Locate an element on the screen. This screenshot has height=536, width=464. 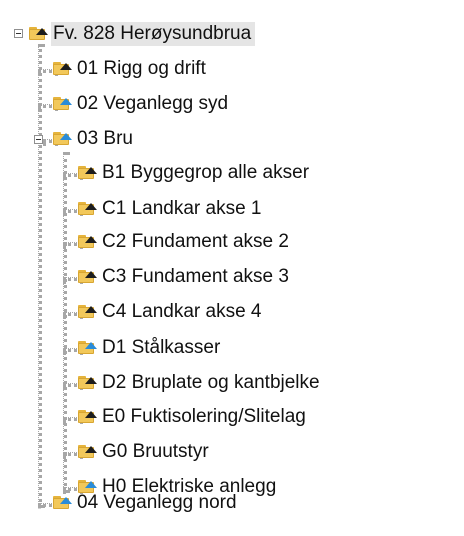
tree-node-label: C3 Fundament akse 3 is located at coordinates (195, 276).